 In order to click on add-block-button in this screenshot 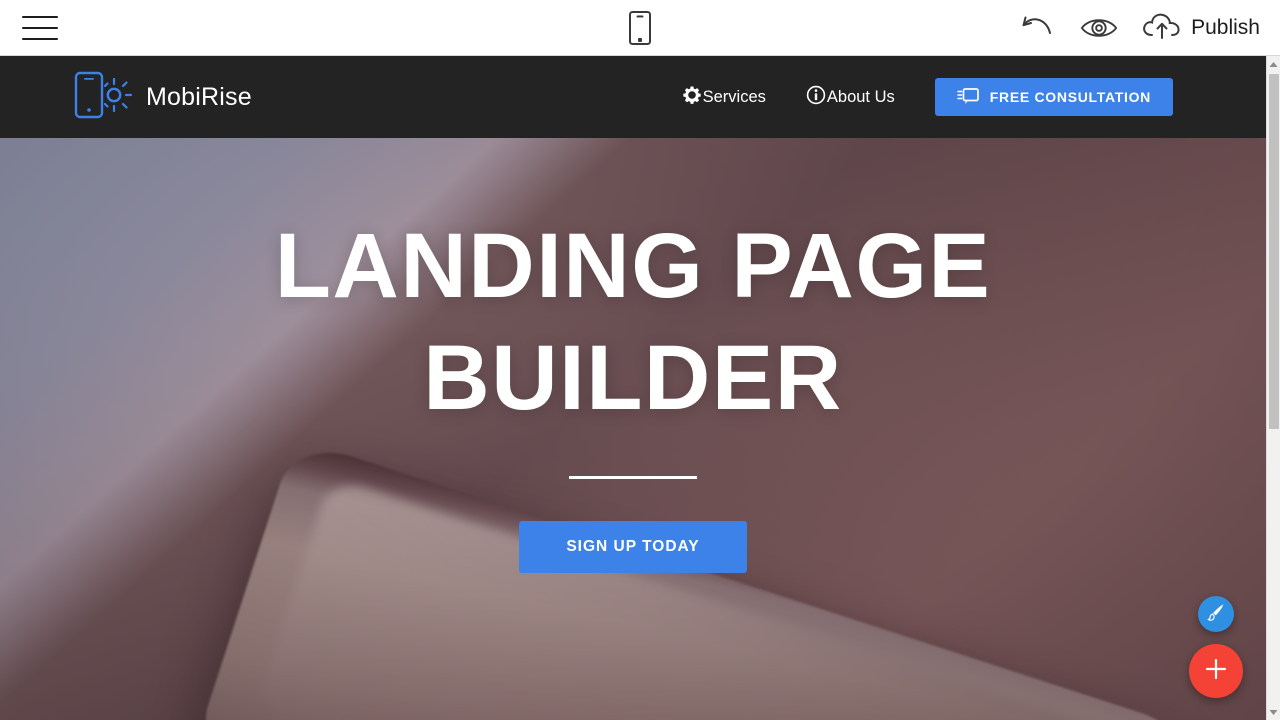, I will do `click(1216, 671)`.